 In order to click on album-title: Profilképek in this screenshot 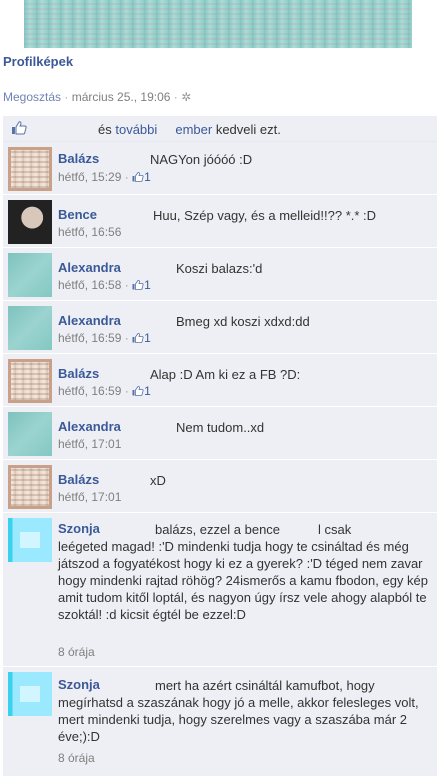, I will do `click(38, 61)`.